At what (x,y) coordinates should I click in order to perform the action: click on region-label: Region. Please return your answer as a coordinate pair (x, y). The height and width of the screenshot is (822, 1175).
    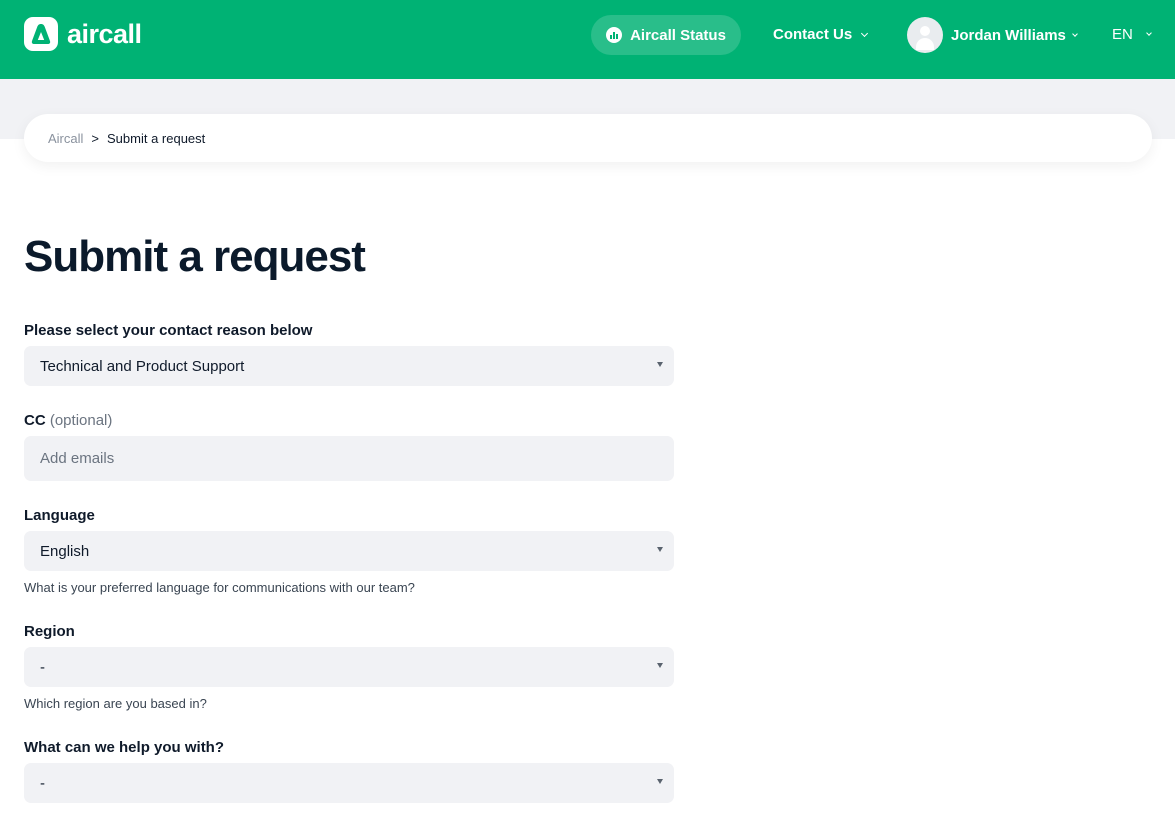
    Looking at the image, I should click on (49, 631).